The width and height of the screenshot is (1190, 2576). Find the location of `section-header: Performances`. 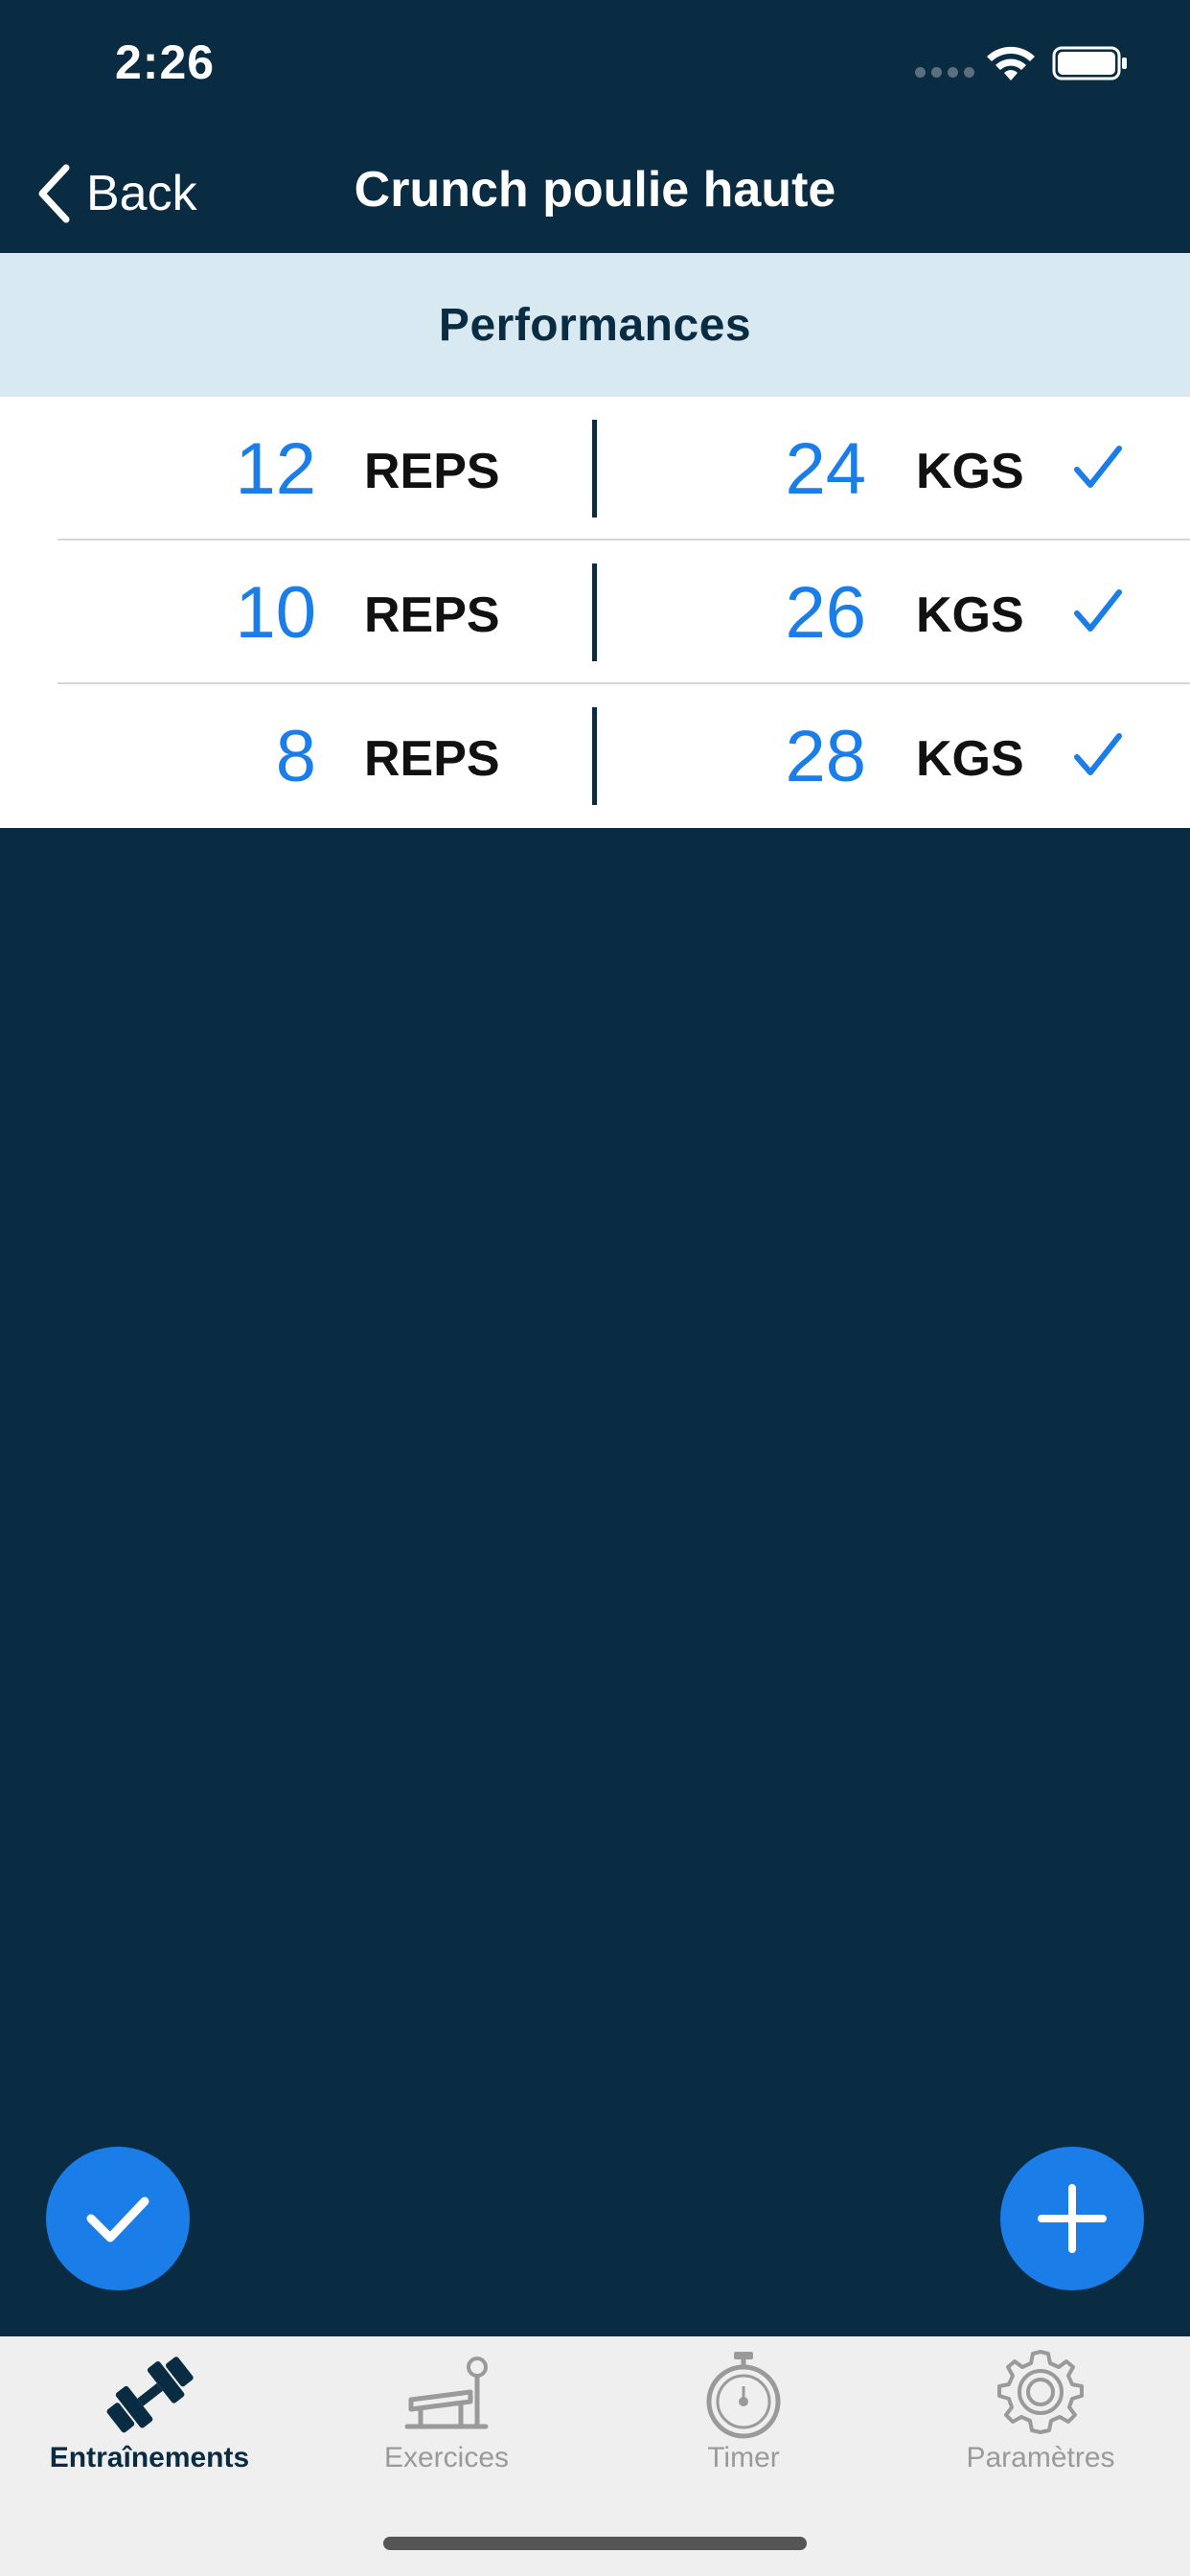

section-header: Performances is located at coordinates (595, 325).